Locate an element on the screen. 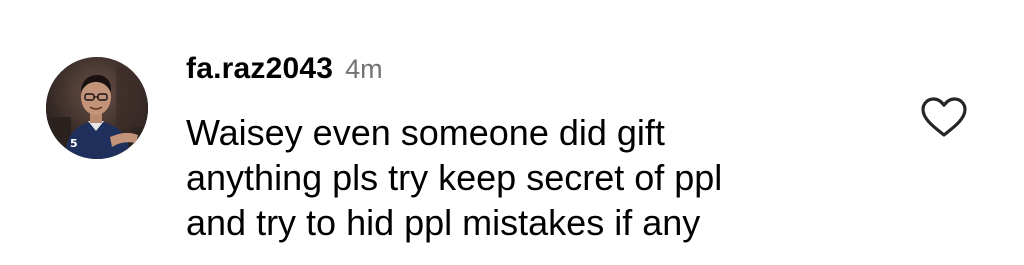 Image resolution: width=1024 pixels, height=265 pixels. avatar-photo: 5 is located at coordinates (97, 108).